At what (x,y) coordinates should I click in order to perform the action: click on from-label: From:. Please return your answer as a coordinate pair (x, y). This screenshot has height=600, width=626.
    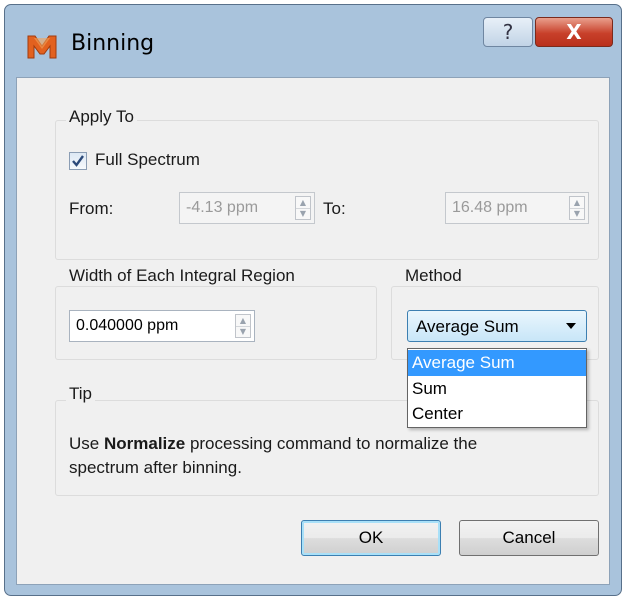
    Looking at the image, I should click on (91, 208).